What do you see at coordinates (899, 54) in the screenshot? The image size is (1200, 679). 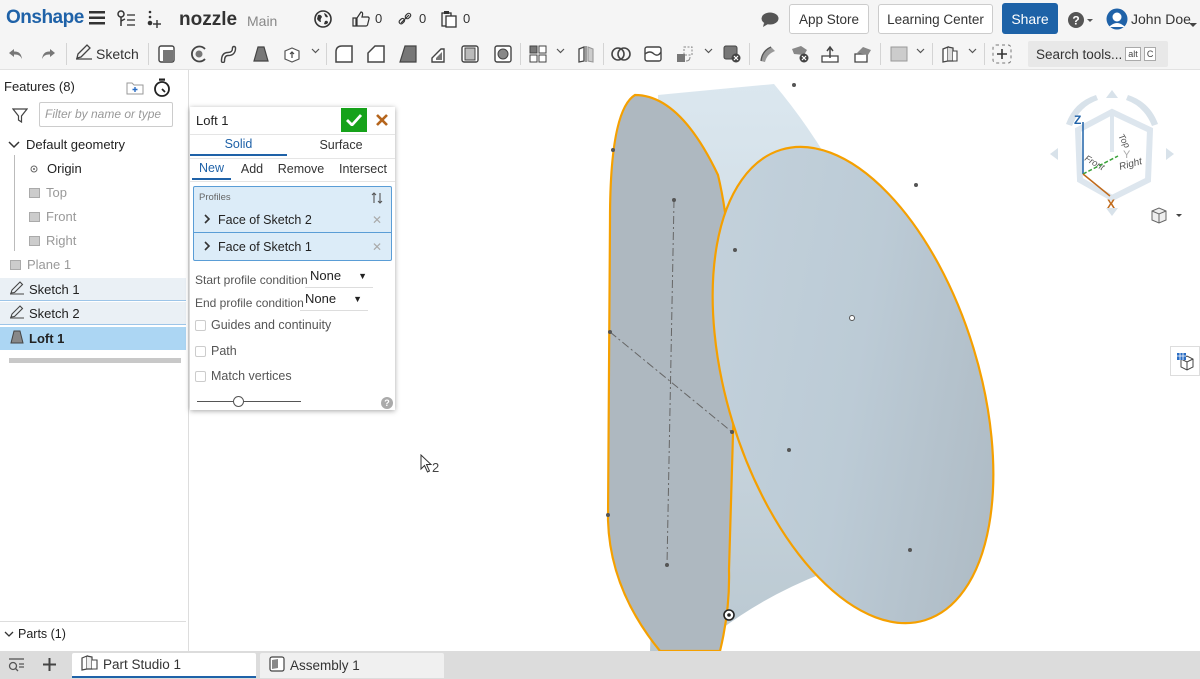 I see `plane-icon` at bounding box center [899, 54].